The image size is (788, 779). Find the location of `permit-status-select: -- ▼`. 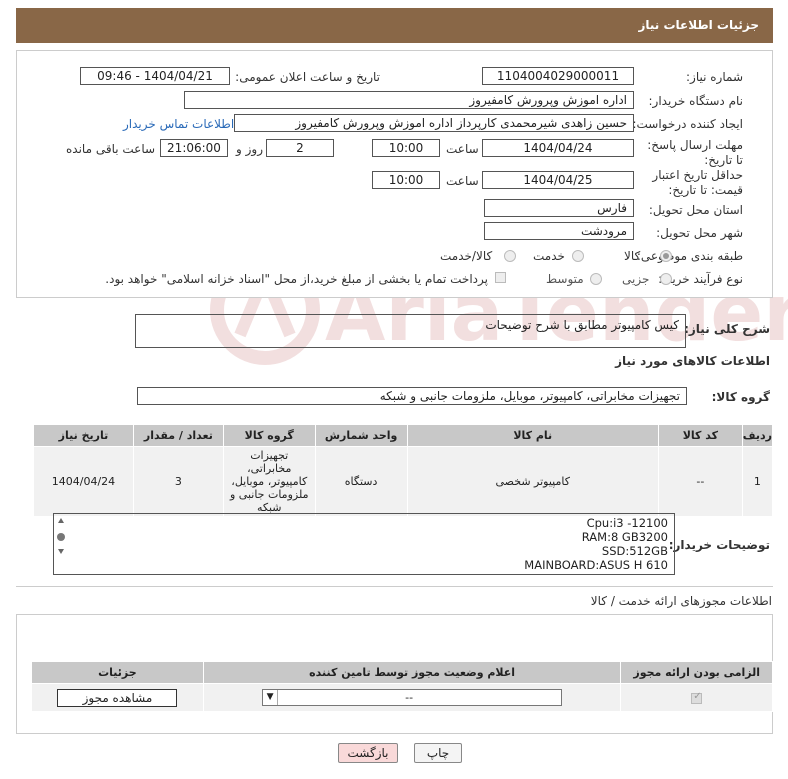

permit-status-select: -- ▼ is located at coordinates (412, 697).